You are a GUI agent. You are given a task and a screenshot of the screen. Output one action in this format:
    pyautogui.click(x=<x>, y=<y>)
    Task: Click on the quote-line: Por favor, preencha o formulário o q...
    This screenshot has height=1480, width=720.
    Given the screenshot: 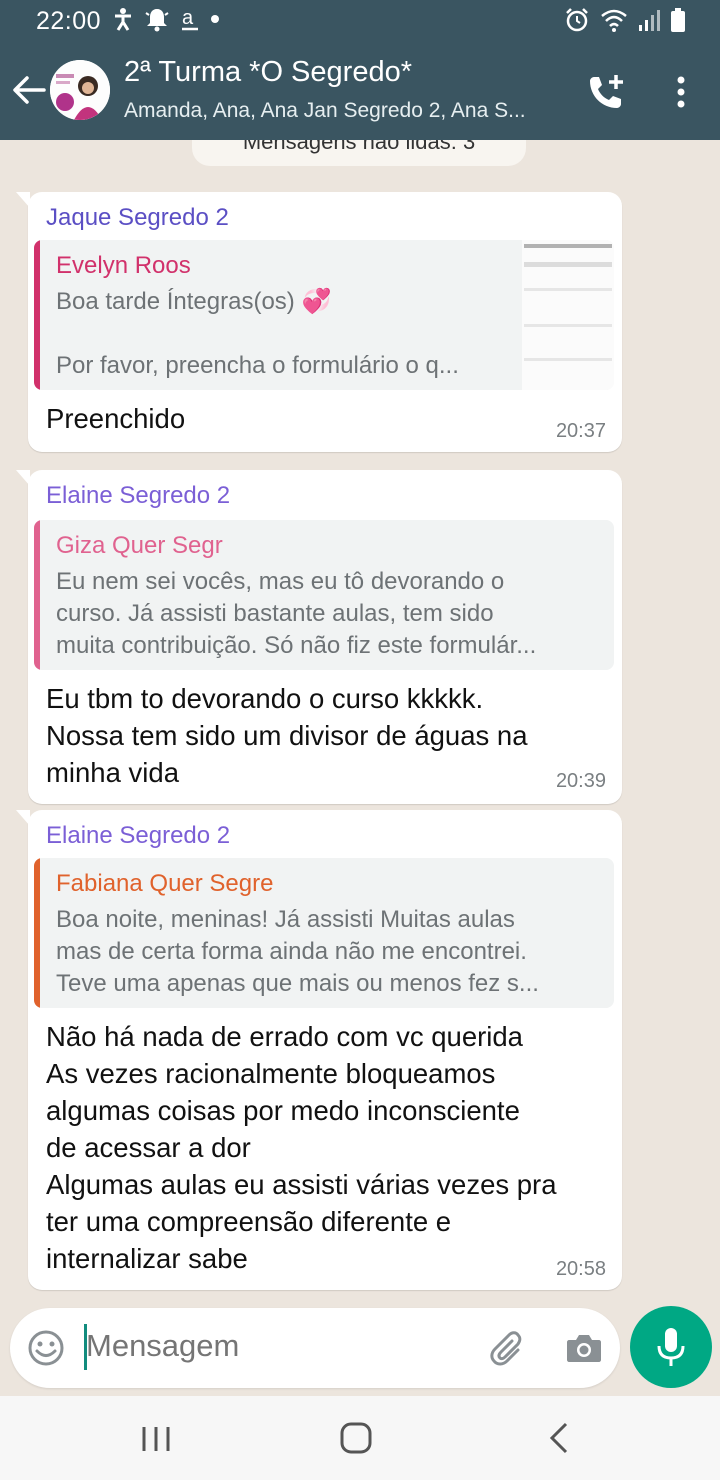 What is the action you would take?
    pyautogui.click(x=257, y=365)
    